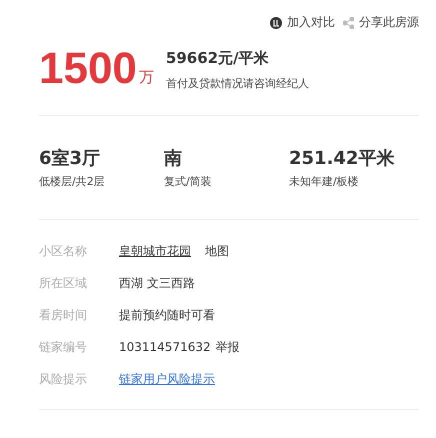 The image size is (436, 438). I want to click on unit-price: 59662元/平米, so click(218, 58).